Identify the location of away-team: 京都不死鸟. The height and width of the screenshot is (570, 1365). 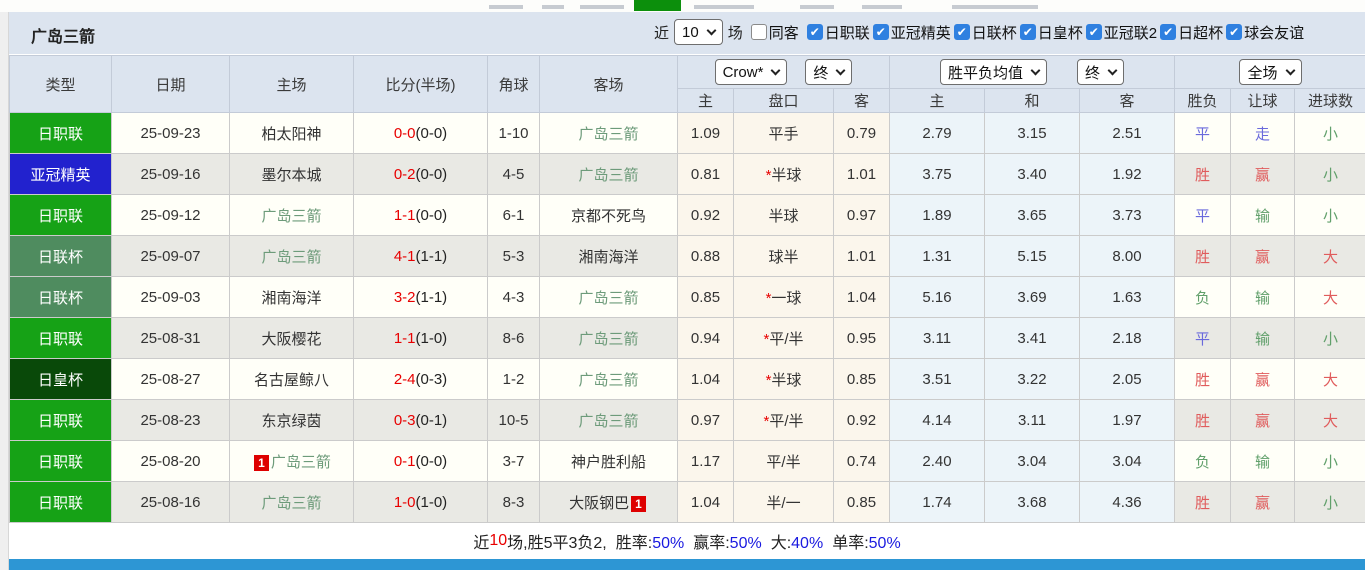
(609, 215).